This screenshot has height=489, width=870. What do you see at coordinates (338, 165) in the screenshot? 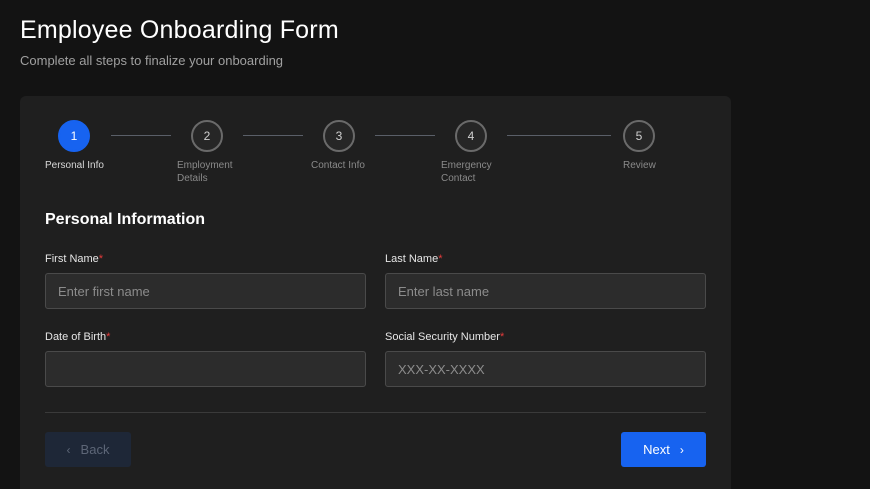
I see `step-3-label: Contact Info` at bounding box center [338, 165].